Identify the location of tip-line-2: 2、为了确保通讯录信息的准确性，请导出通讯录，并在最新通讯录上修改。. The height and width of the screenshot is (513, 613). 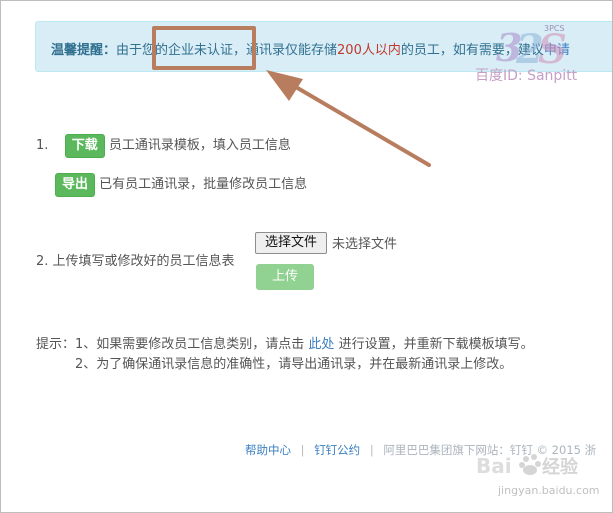
(294, 364).